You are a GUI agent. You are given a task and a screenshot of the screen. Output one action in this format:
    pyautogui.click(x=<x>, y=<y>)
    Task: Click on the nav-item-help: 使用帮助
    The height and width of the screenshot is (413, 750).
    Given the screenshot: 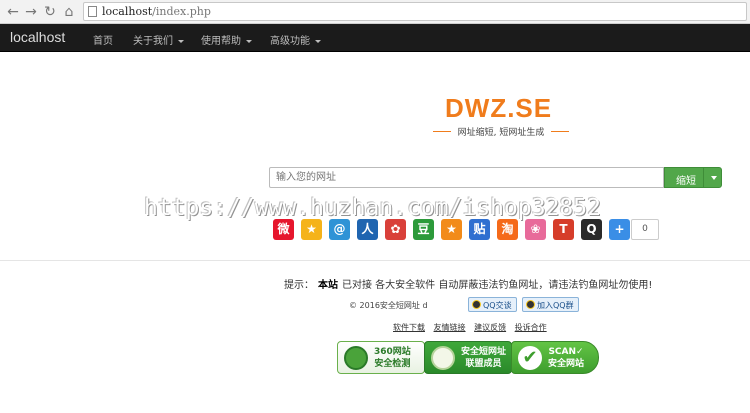 What is the action you would take?
    pyautogui.click(x=226, y=39)
    